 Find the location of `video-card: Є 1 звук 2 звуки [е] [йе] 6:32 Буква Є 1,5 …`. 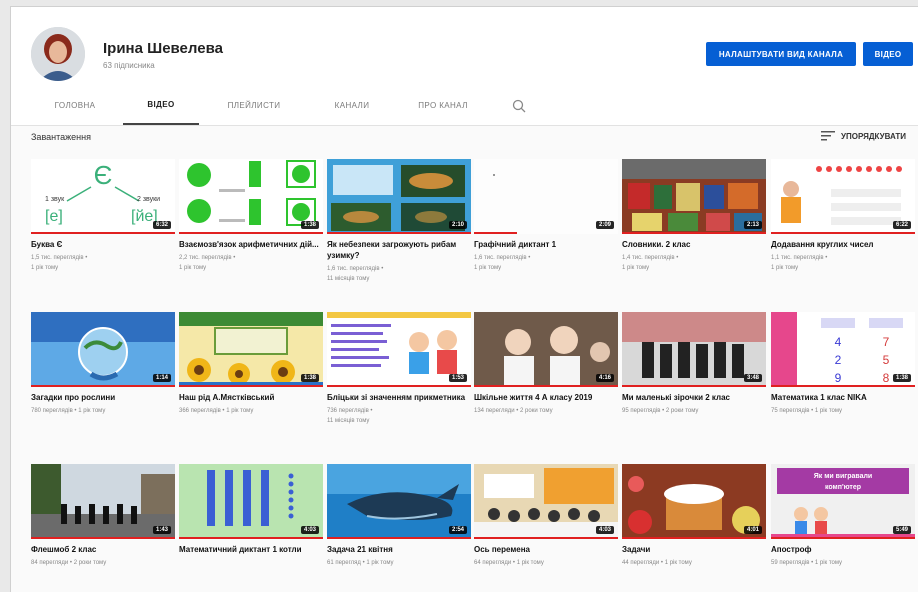

video-card: Є 1 звук 2 звуки [е] [йе] 6:32 Буква Є 1,5 … is located at coordinates (103, 216).